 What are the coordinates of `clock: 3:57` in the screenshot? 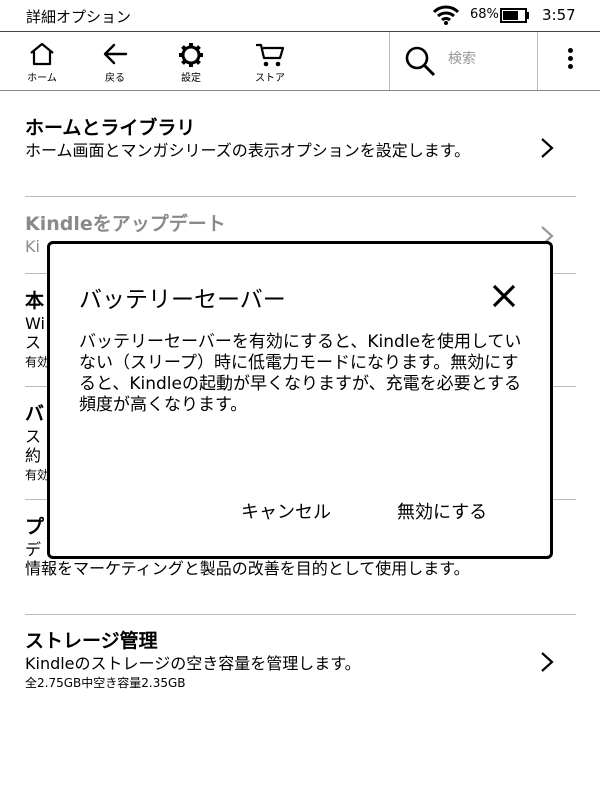 It's located at (559, 15).